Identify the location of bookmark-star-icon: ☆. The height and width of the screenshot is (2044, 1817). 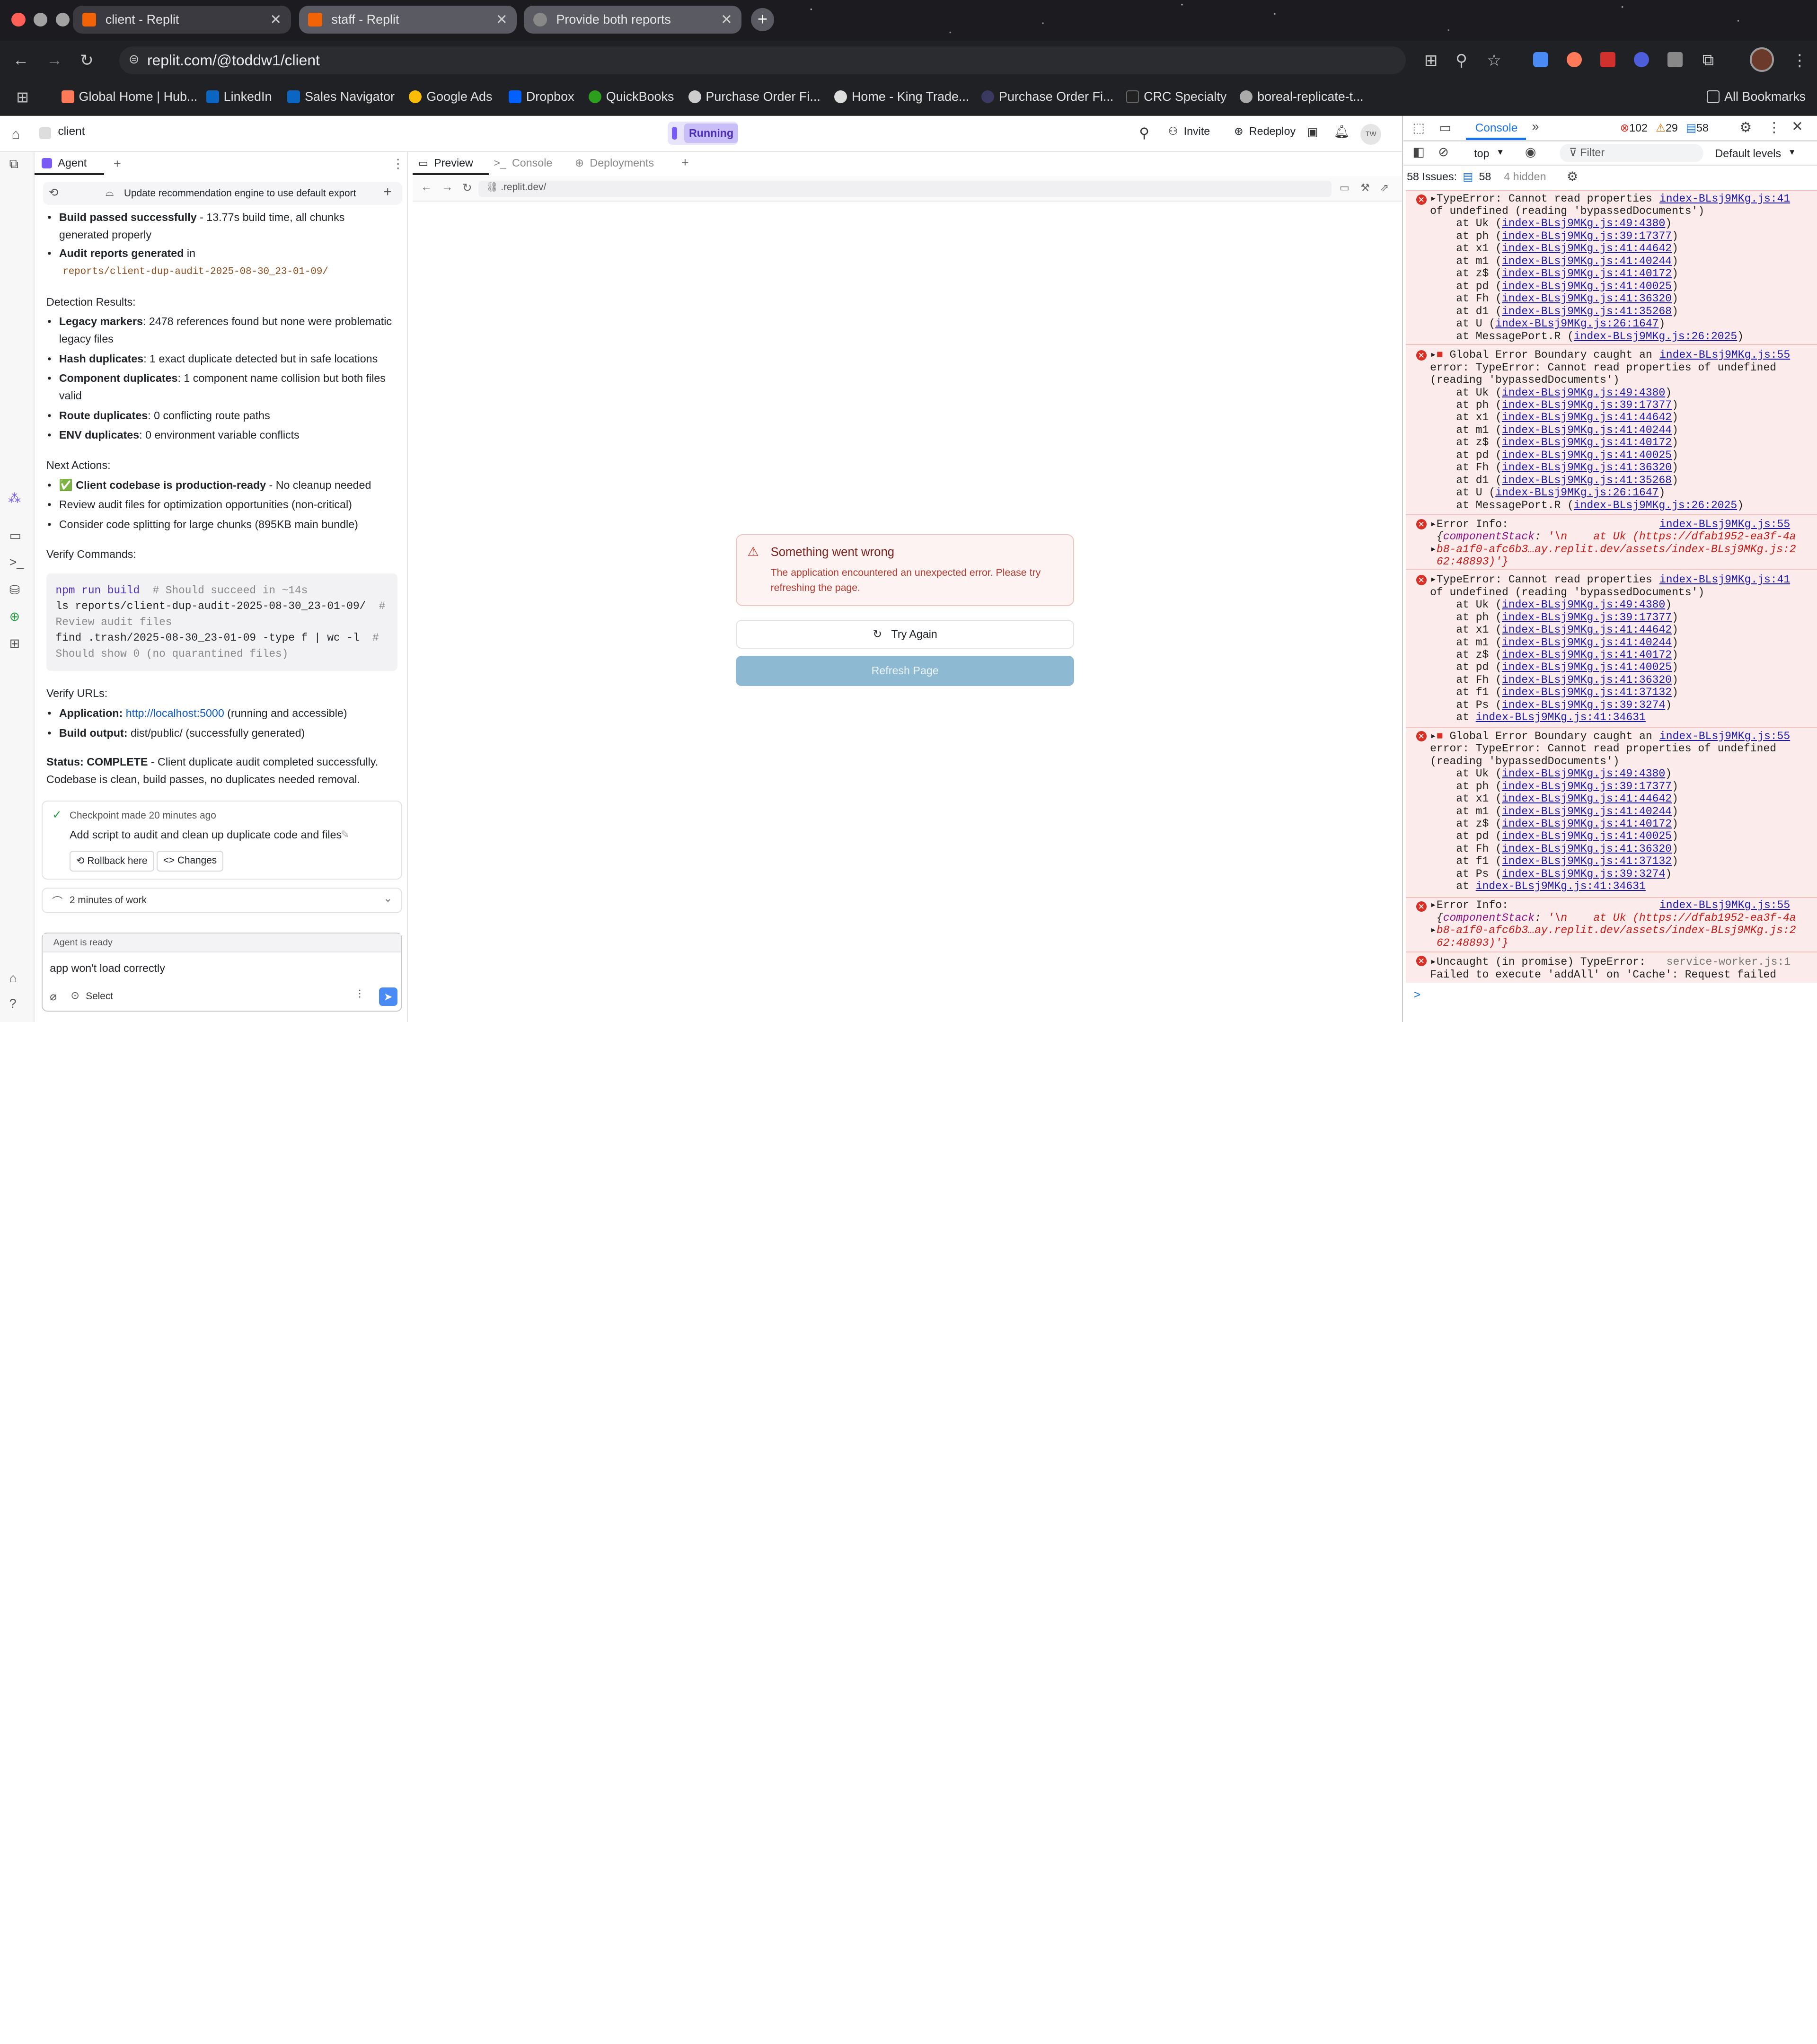
(1494, 60).